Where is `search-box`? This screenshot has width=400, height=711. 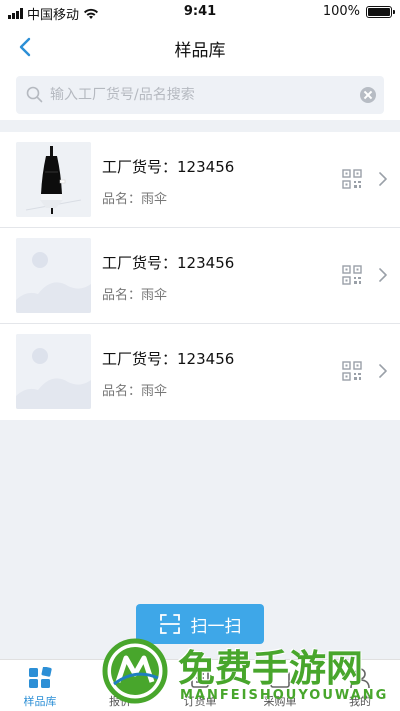 search-box is located at coordinates (200, 95).